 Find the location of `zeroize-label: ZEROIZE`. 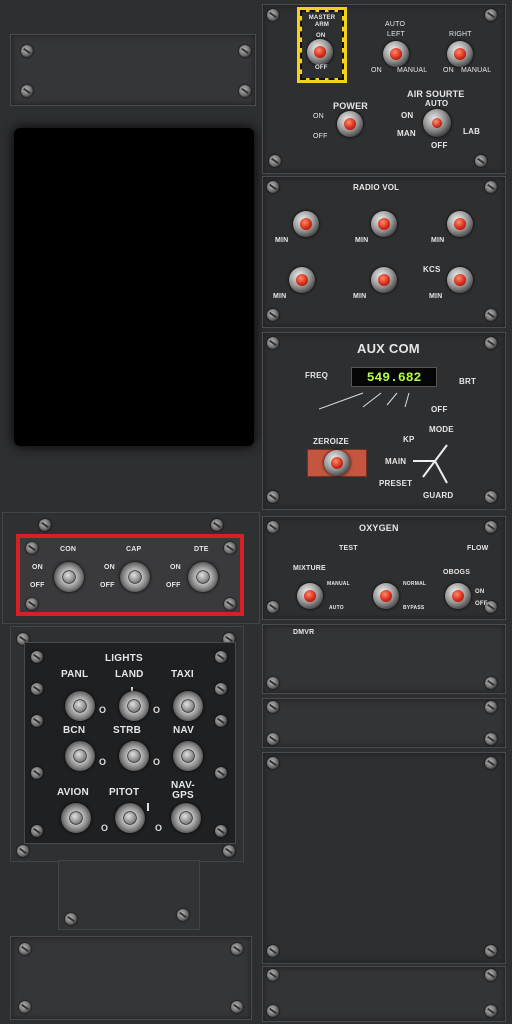

zeroize-label: ZEROIZE is located at coordinates (331, 441).